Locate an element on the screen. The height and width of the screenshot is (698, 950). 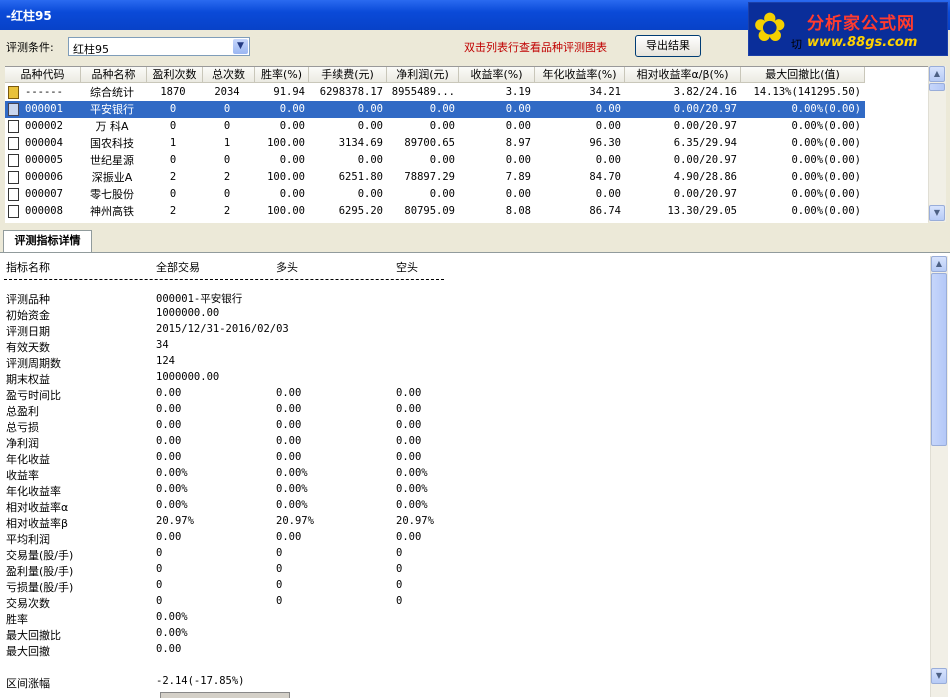
detail-label: 净利润 is located at coordinates (22, 443).